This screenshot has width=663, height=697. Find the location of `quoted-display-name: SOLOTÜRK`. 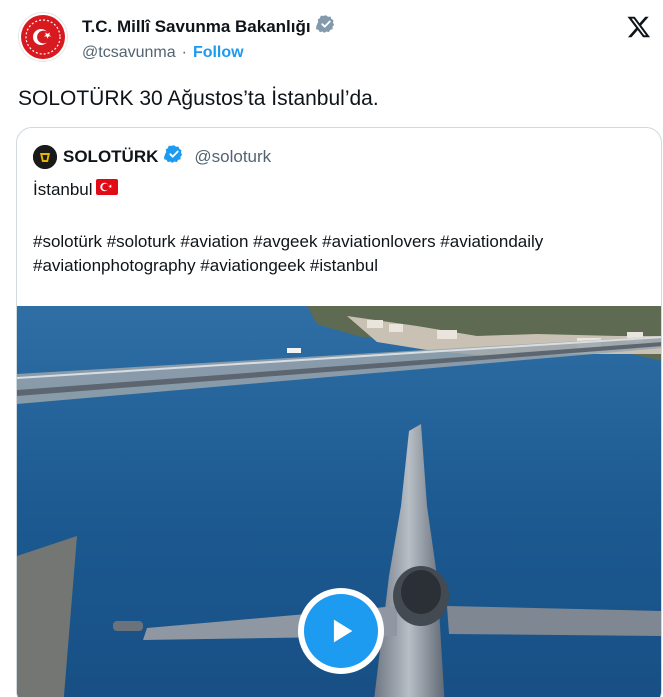

quoted-display-name: SOLOTÜRK is located at coordinates (111, 156).